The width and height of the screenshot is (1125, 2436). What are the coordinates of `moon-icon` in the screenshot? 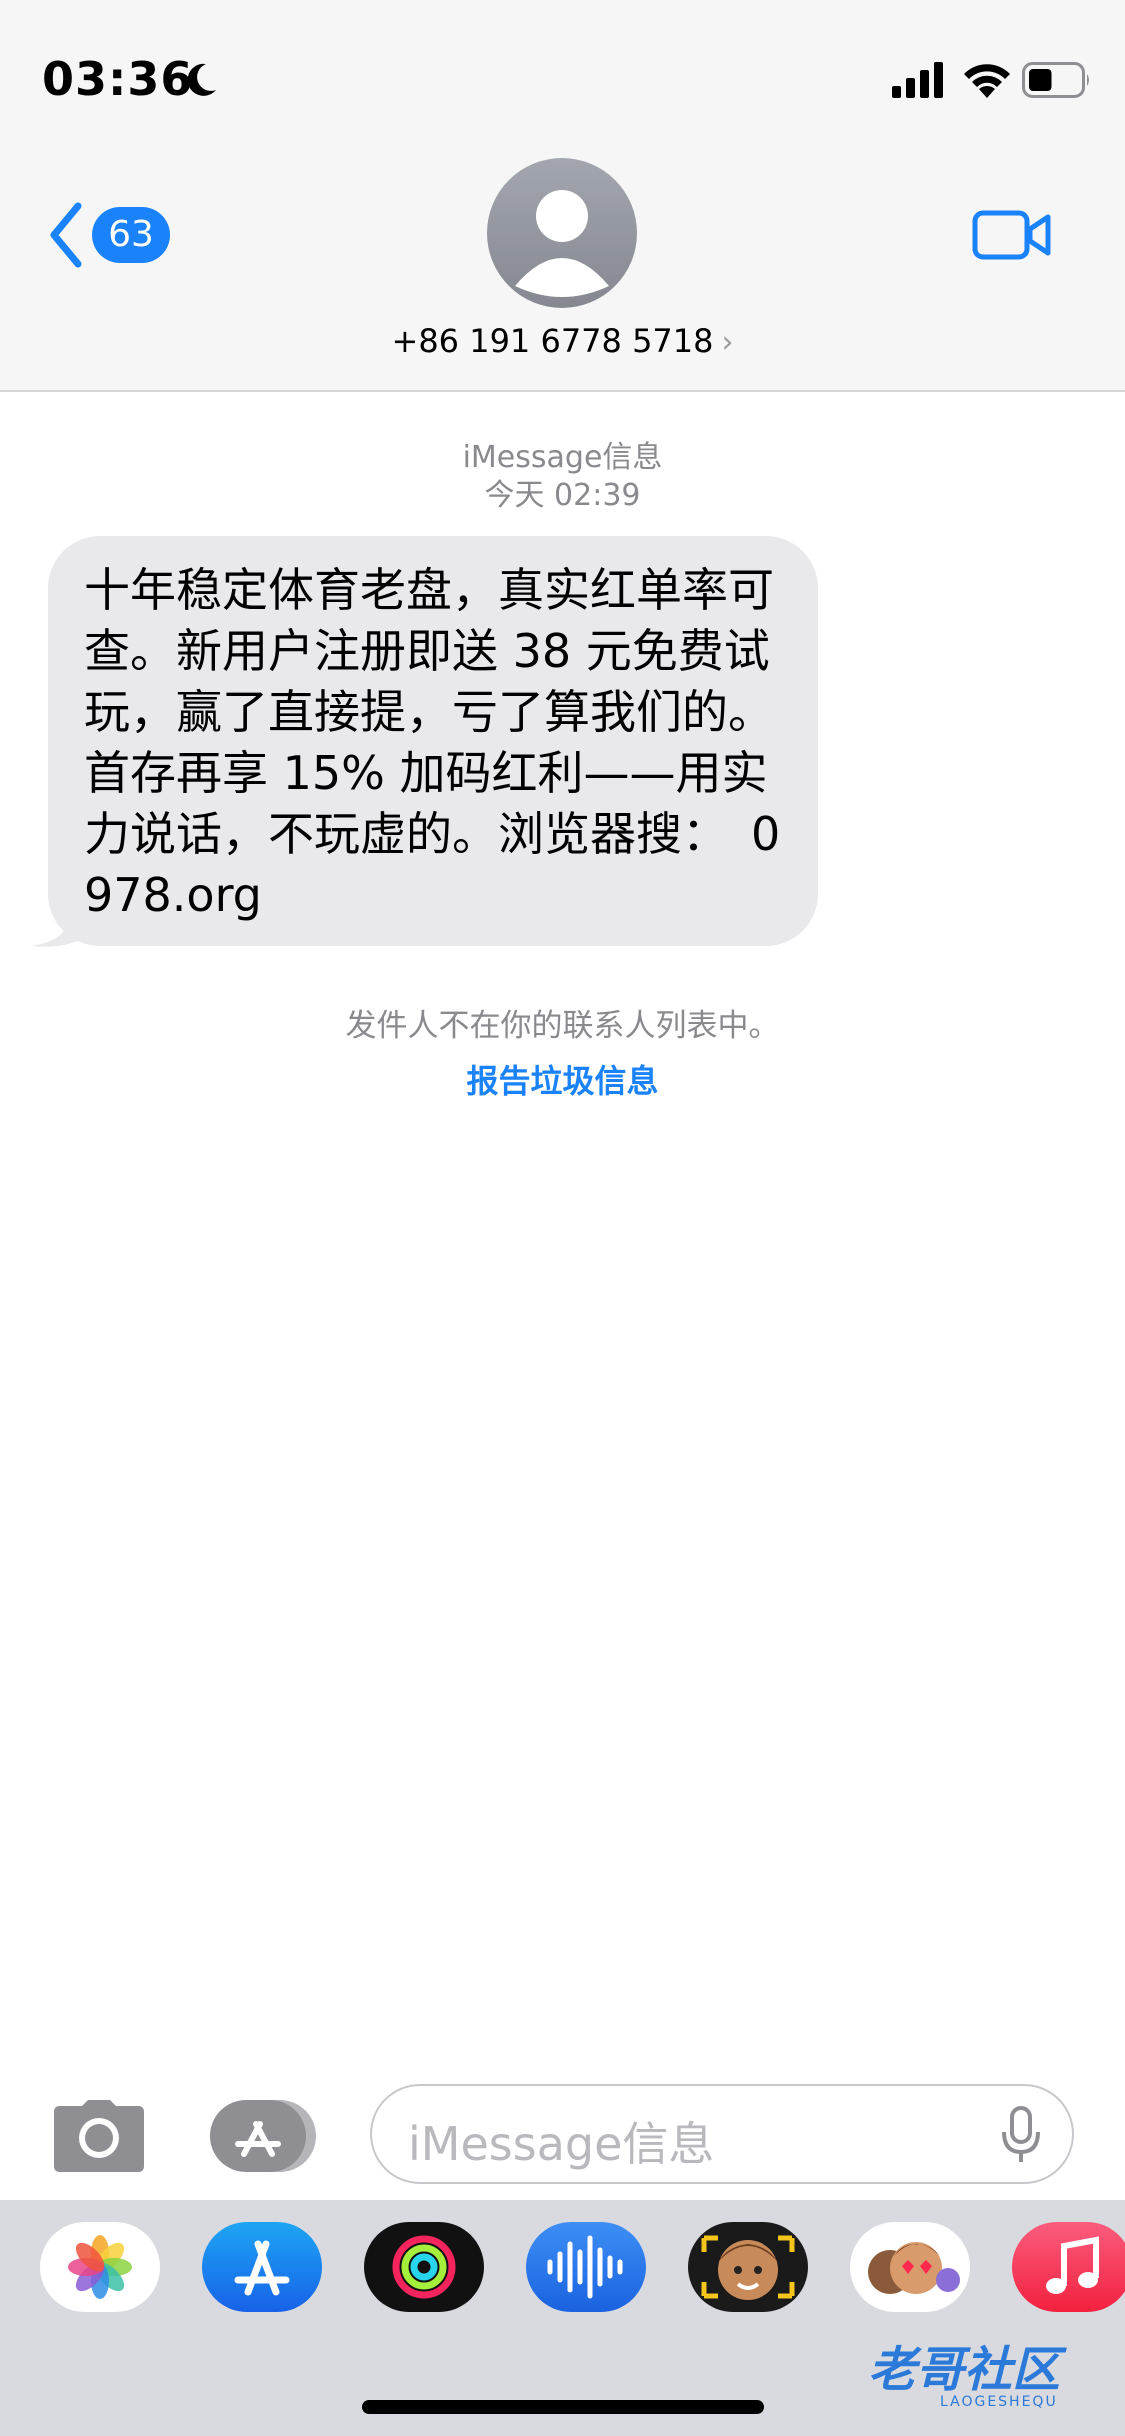 It's located at (201, 79).